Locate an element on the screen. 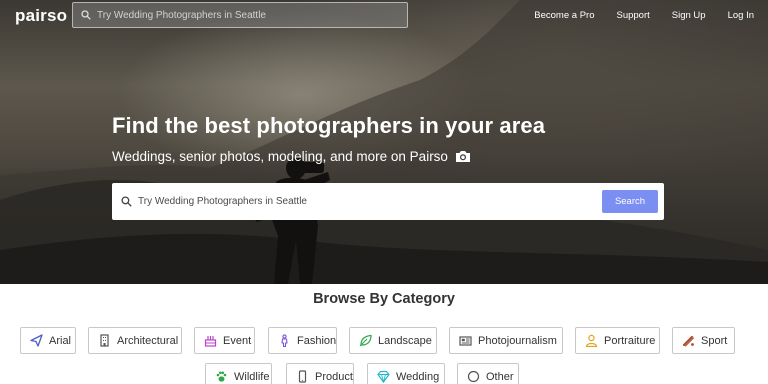 The height and width of the screenshot is (384, 768). category-label: Wildlife is located at coordinates (252, 376).